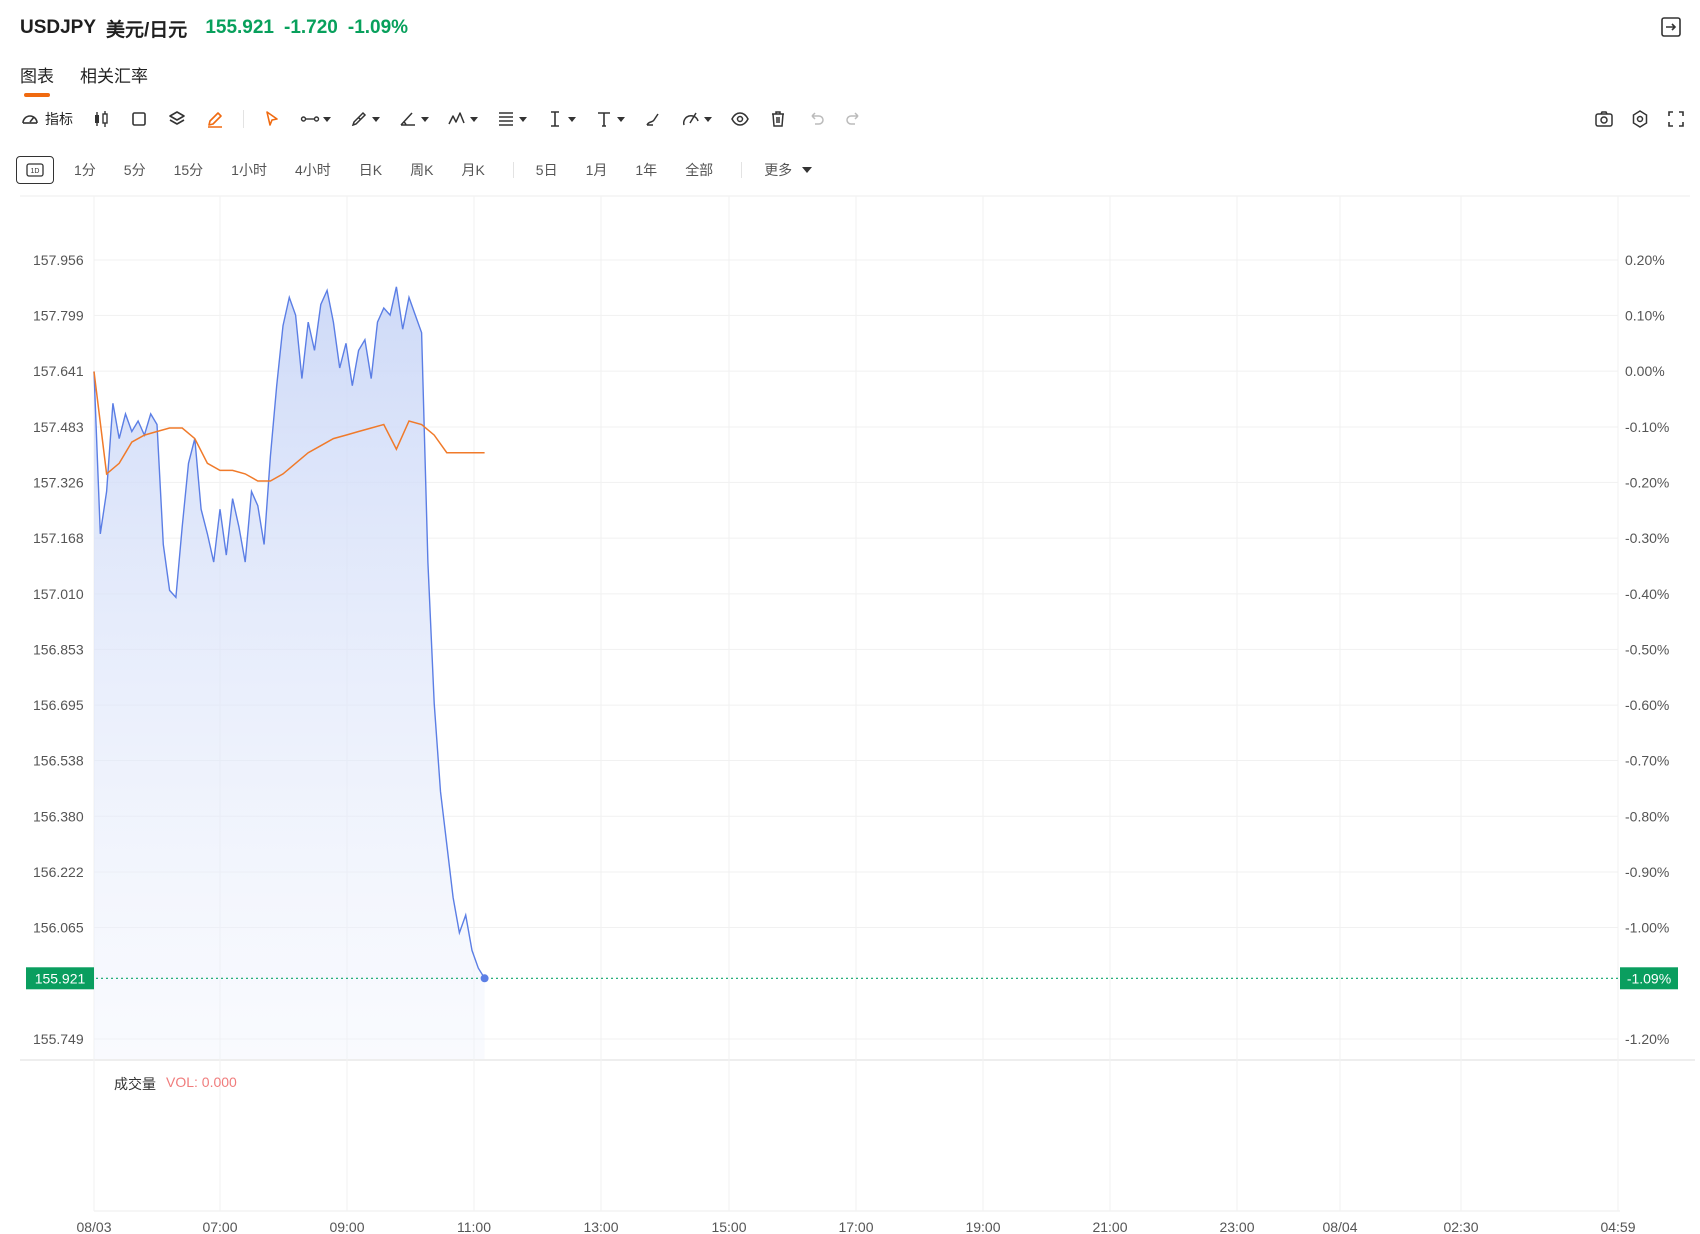  What do you see at coordinates (58, 927) in the screenshot?
I see `y-tick-label: 156.065` at bounding box center [58, 927].